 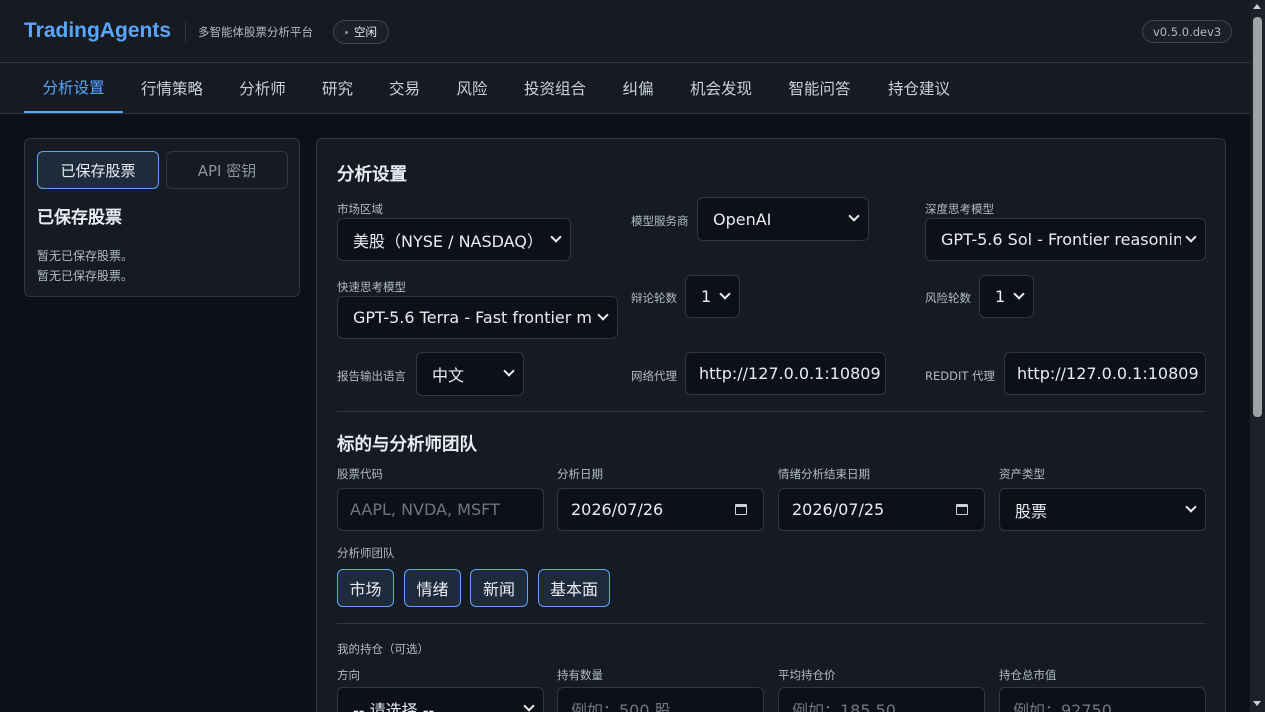 What do you see at coordinates (372, 175) in the screenshot?
I see `settings-title: 分析设置` at bounding box center [372, 175].